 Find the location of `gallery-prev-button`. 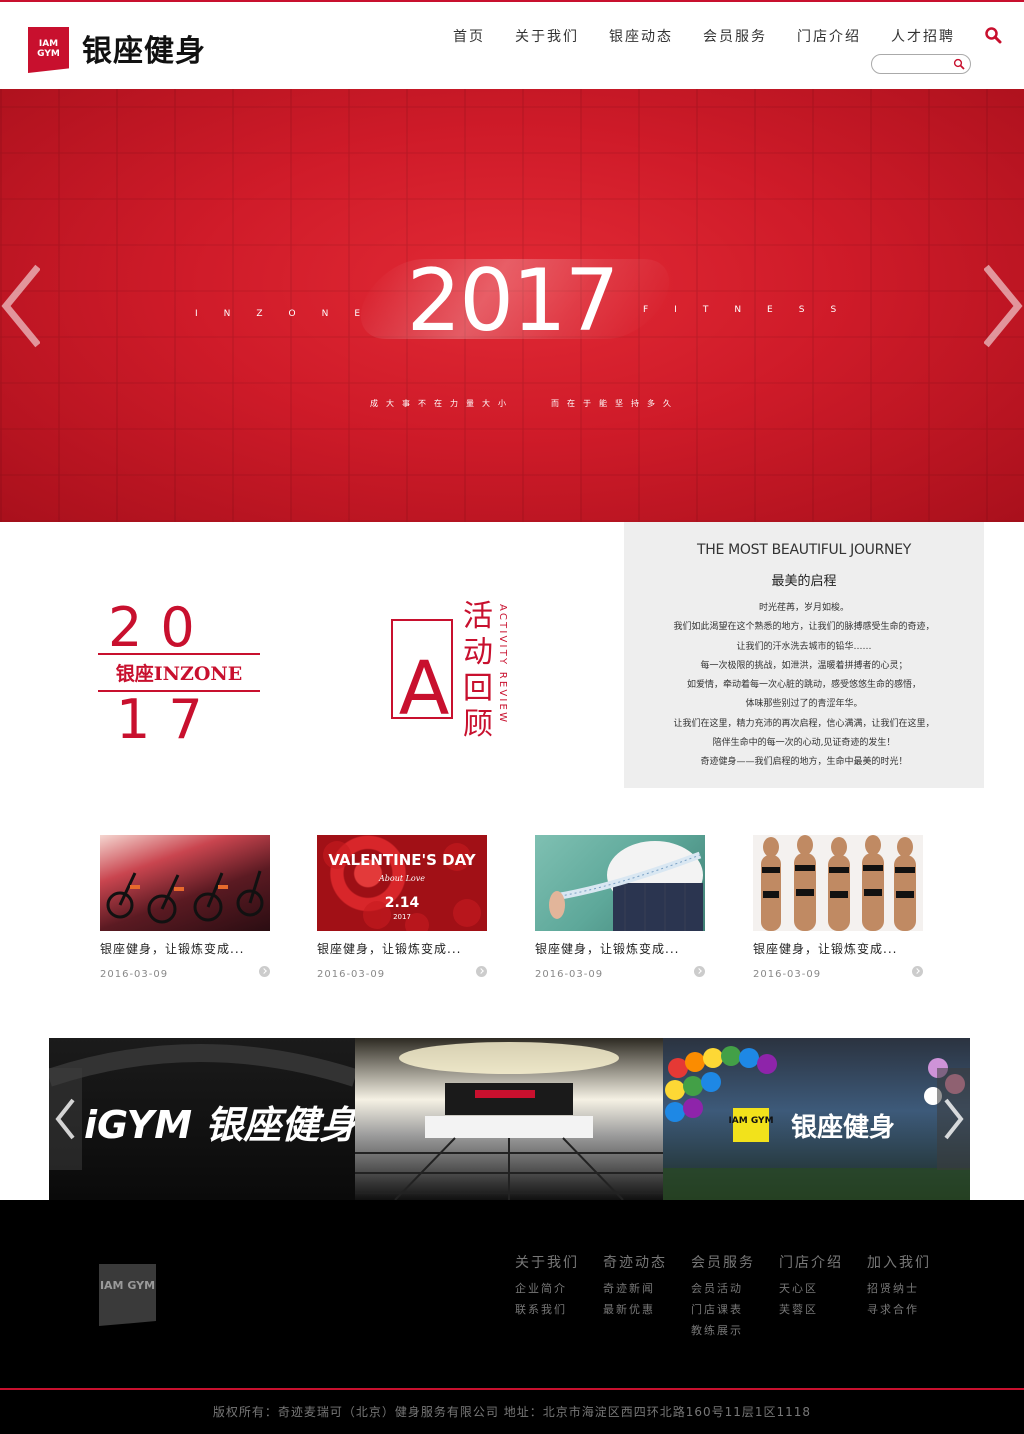

gallery-prev-button is located at coordinates (65, 1119).